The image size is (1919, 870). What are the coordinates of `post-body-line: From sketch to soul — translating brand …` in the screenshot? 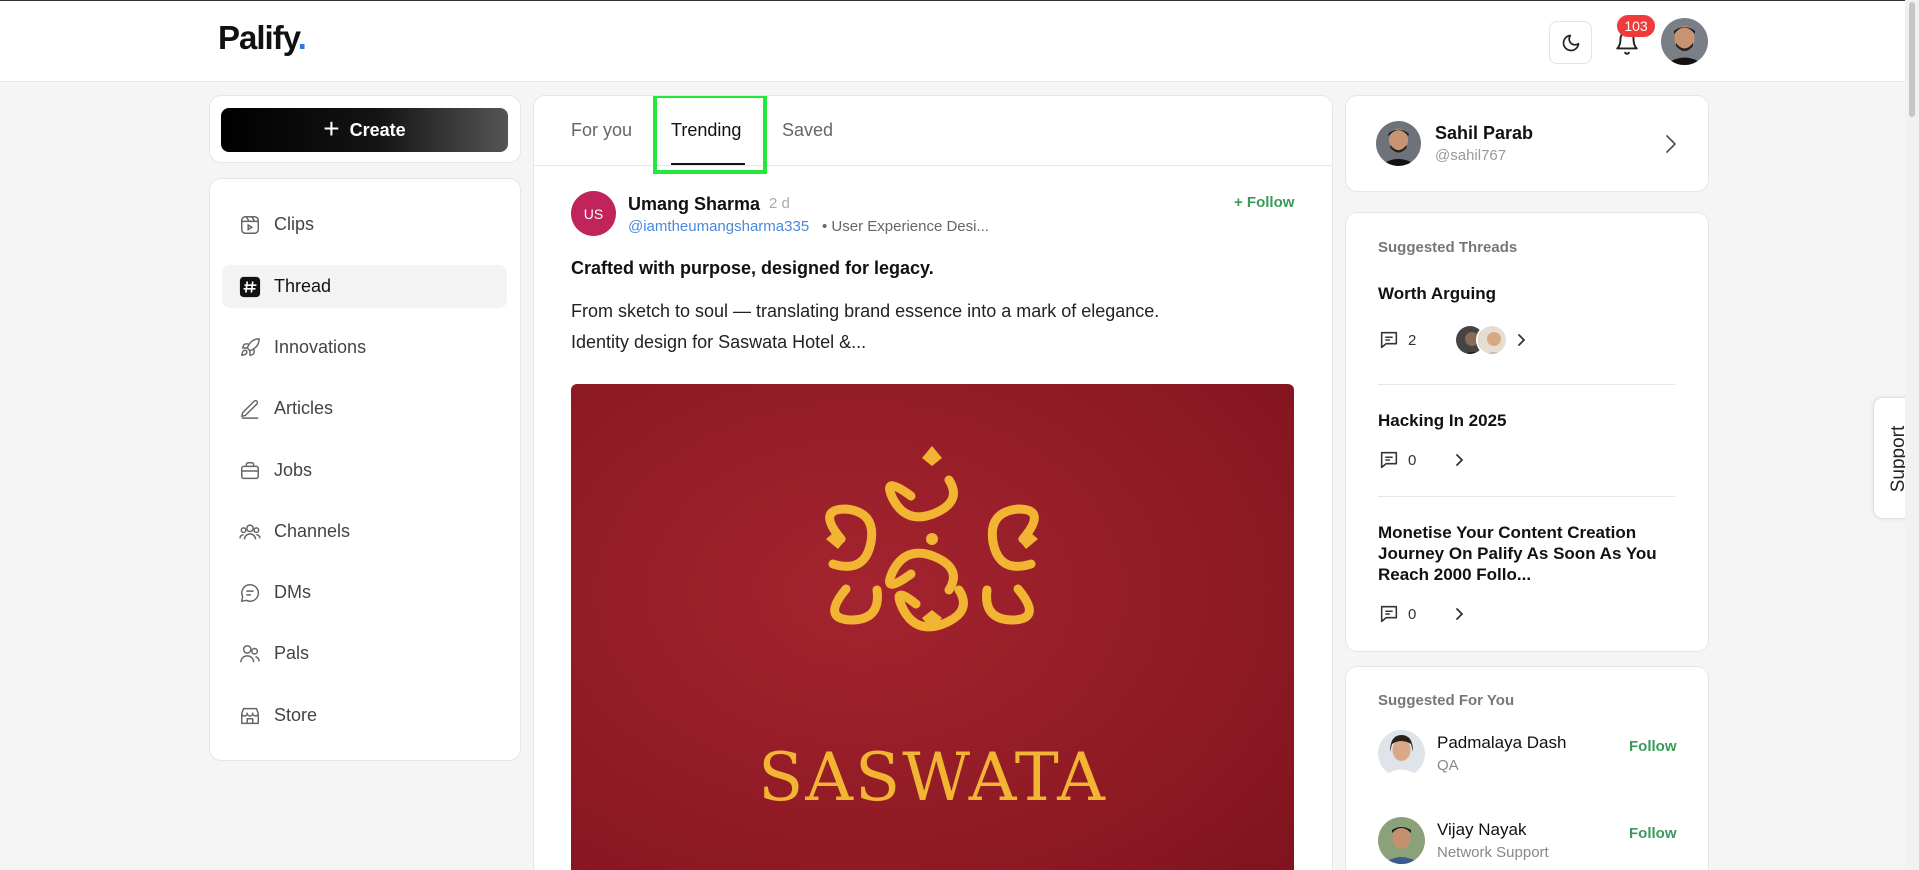 It's located at (865, 311).